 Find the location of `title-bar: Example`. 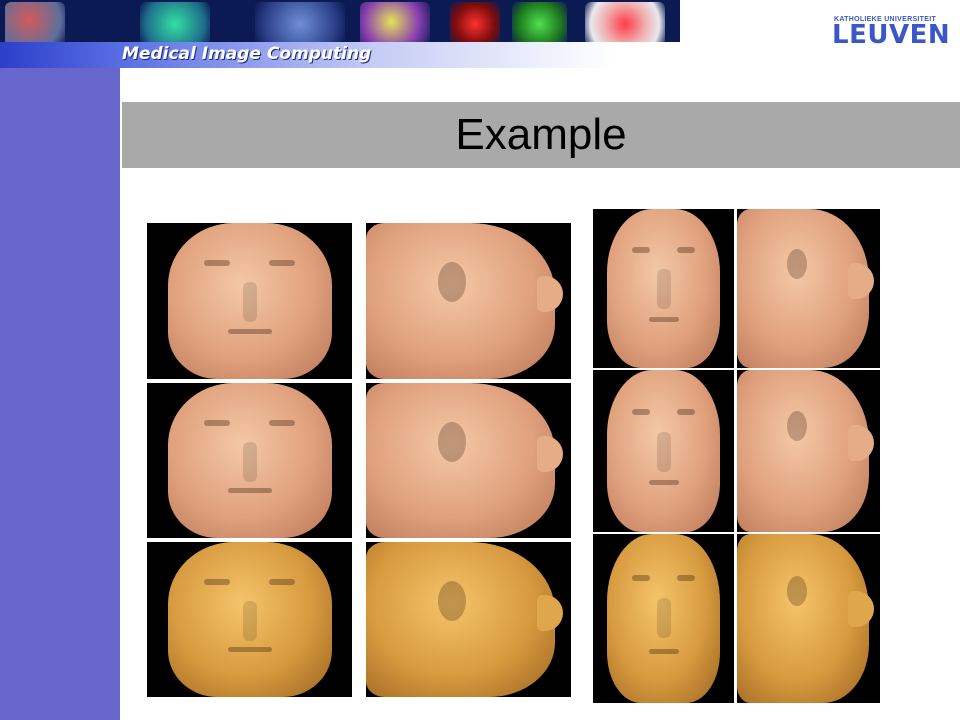

title-bar: Example is located at coordinates (541, 135).